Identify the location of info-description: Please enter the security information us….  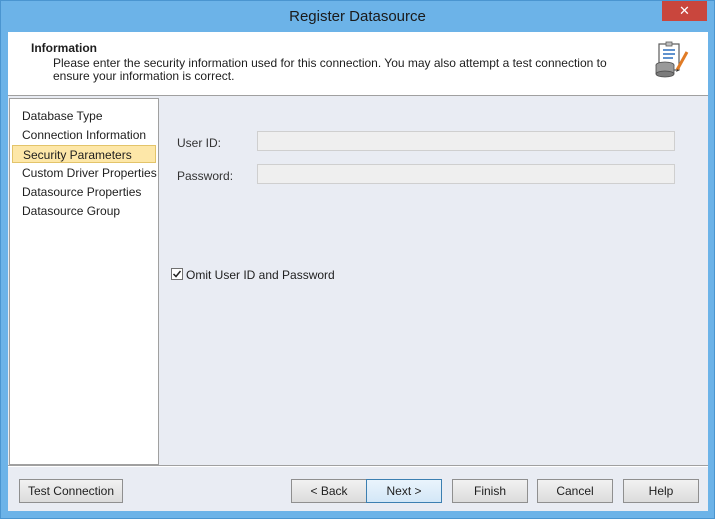
(330, 69).